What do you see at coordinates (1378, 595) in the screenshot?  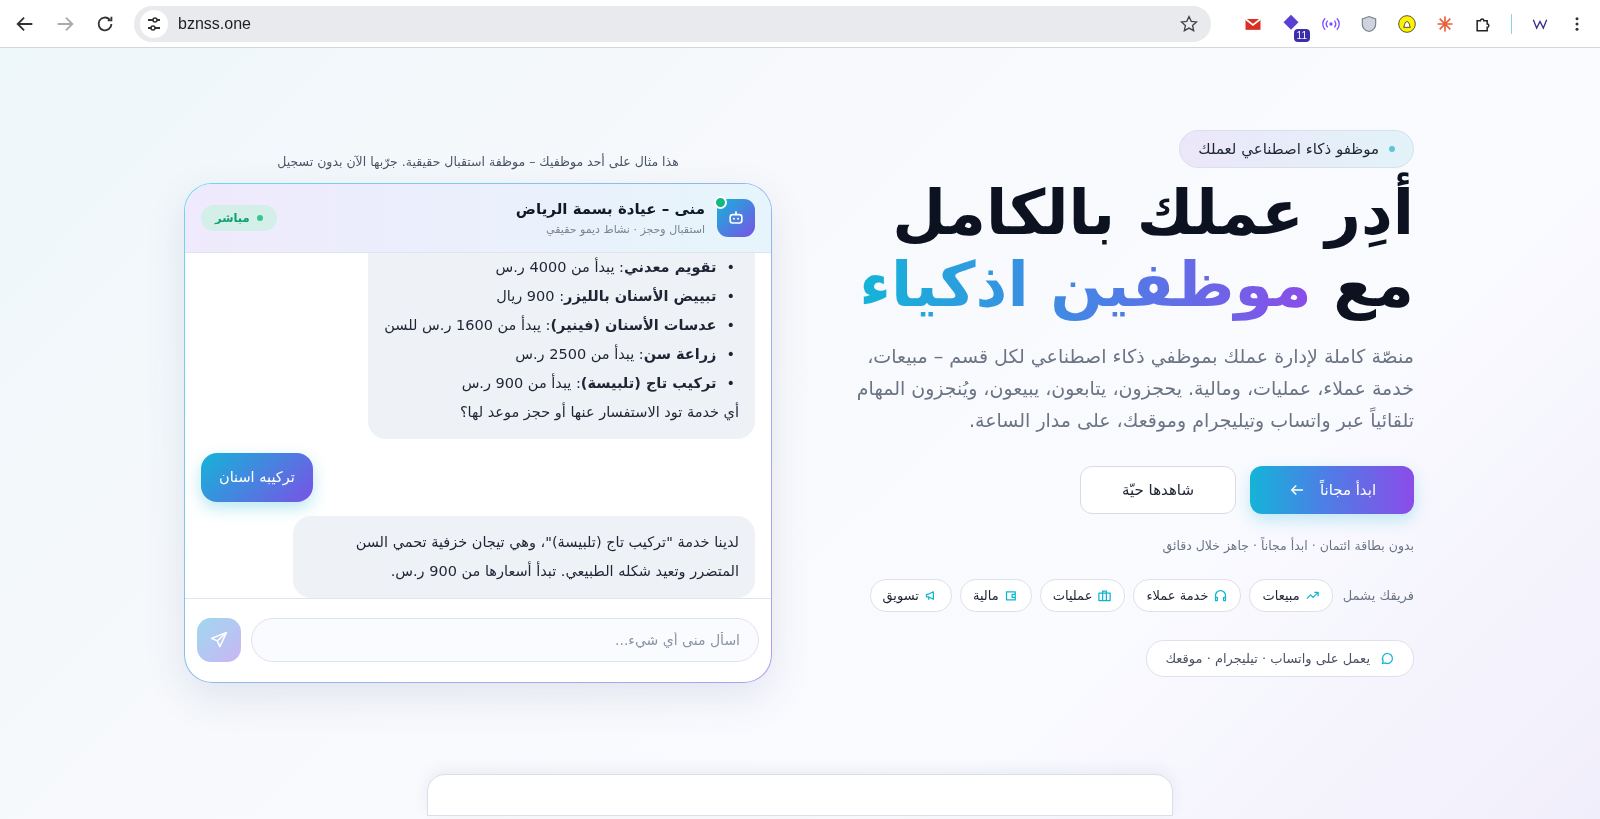 I see `team-label: فريقك يشمل` at bounding box center [1378, 595].